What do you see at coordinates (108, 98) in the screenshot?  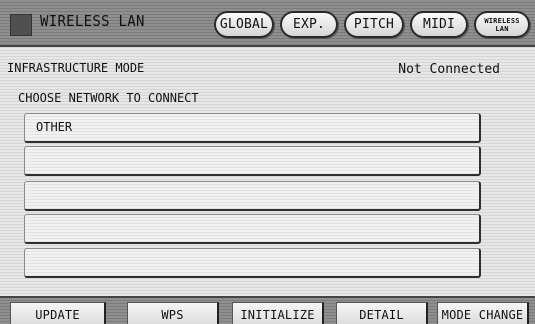 I see `network-list-heading: CHOOSE NETWORK TO CONNECT` at bounding box center [108, 98].